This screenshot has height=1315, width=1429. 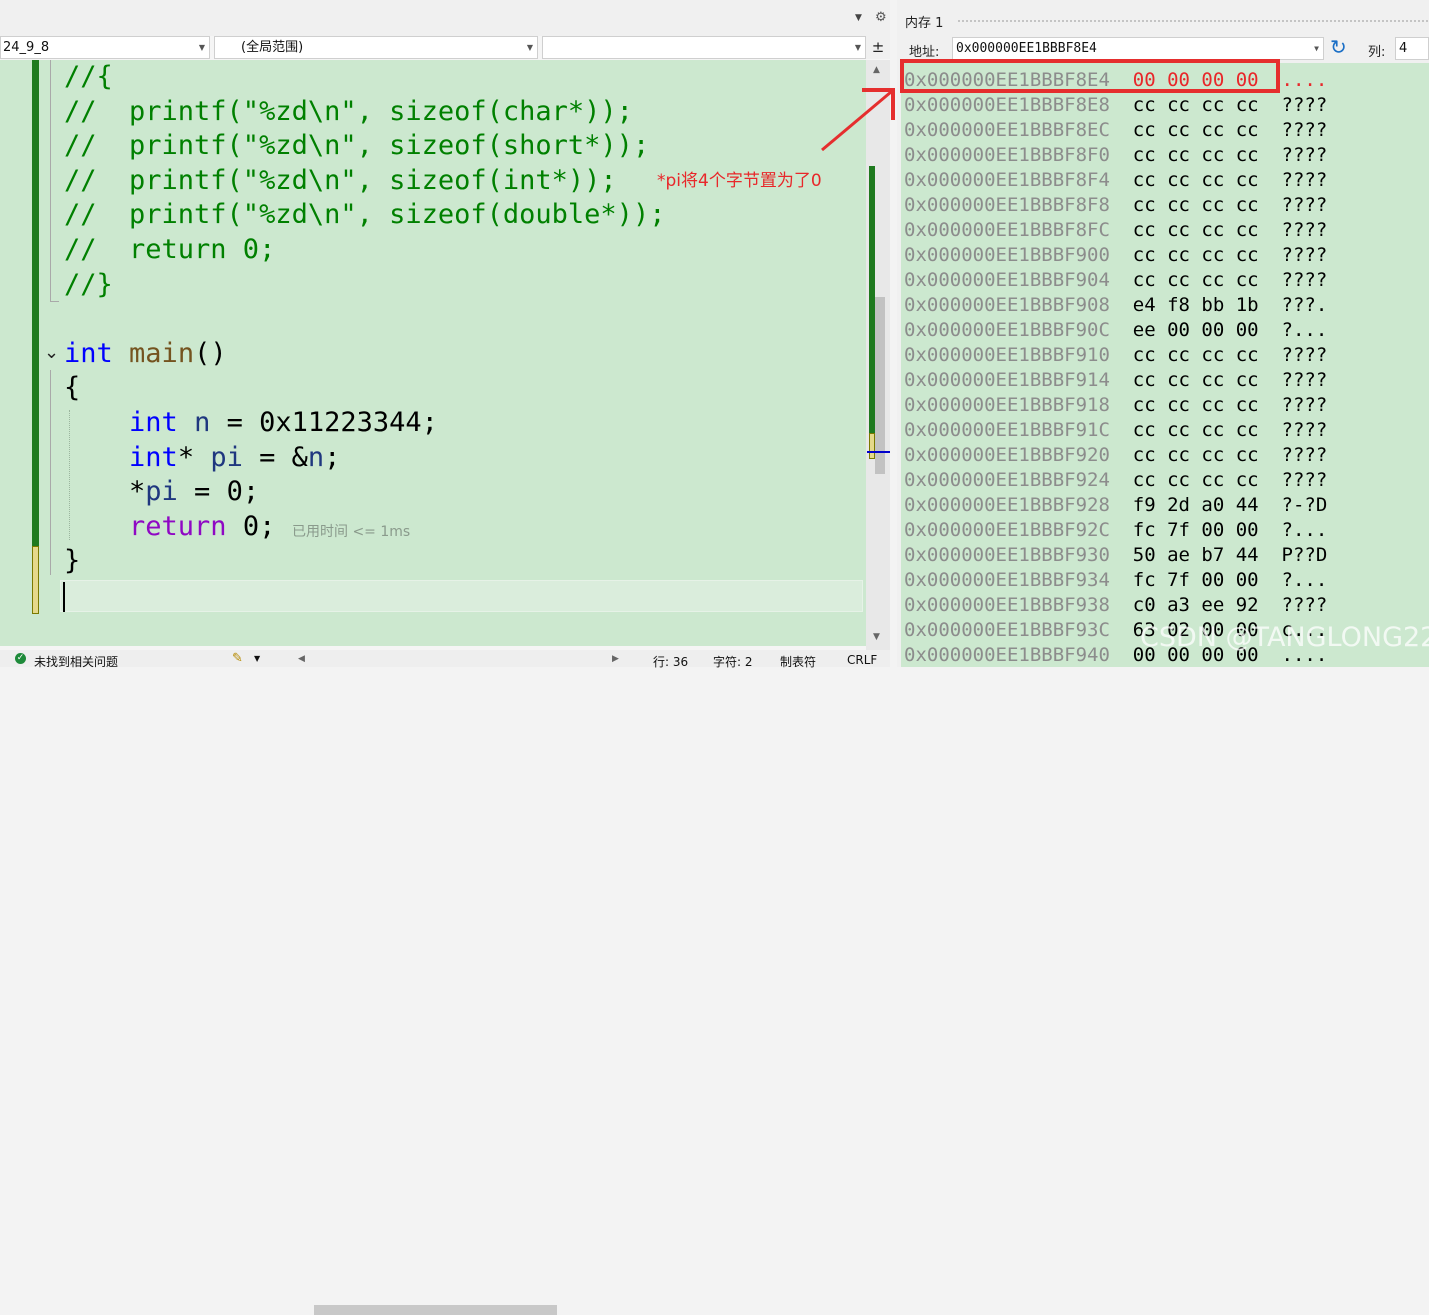 I want to click on tabs-indicator: 制表符, so click(x=798, y=661).